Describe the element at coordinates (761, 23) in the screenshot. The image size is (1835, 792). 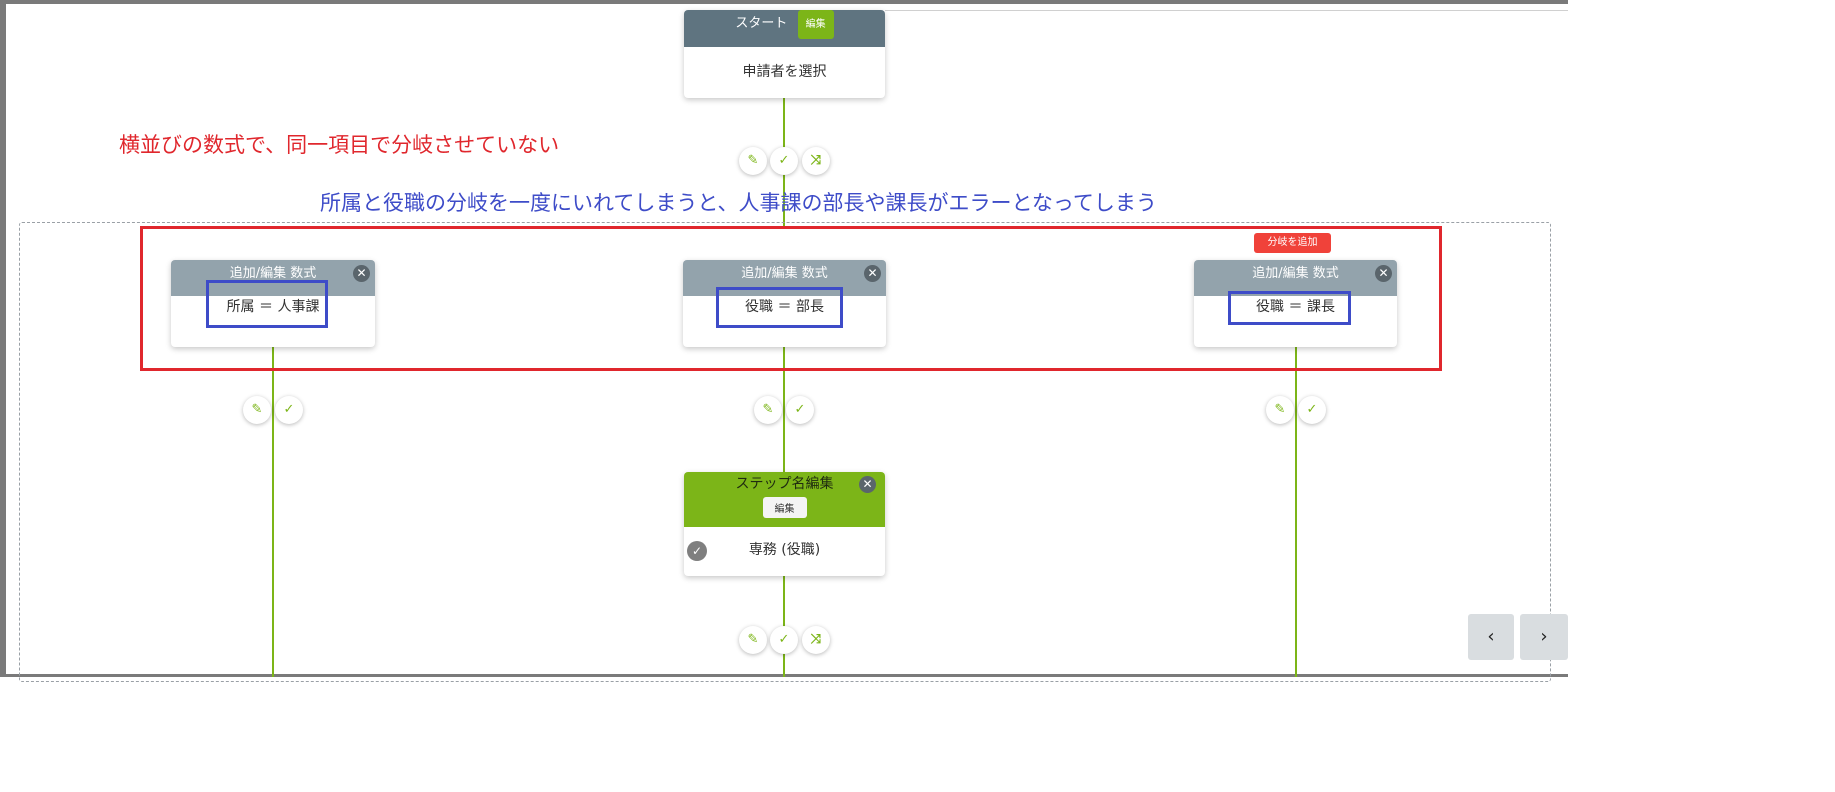
I see `start-node-title: スタート` at that location.